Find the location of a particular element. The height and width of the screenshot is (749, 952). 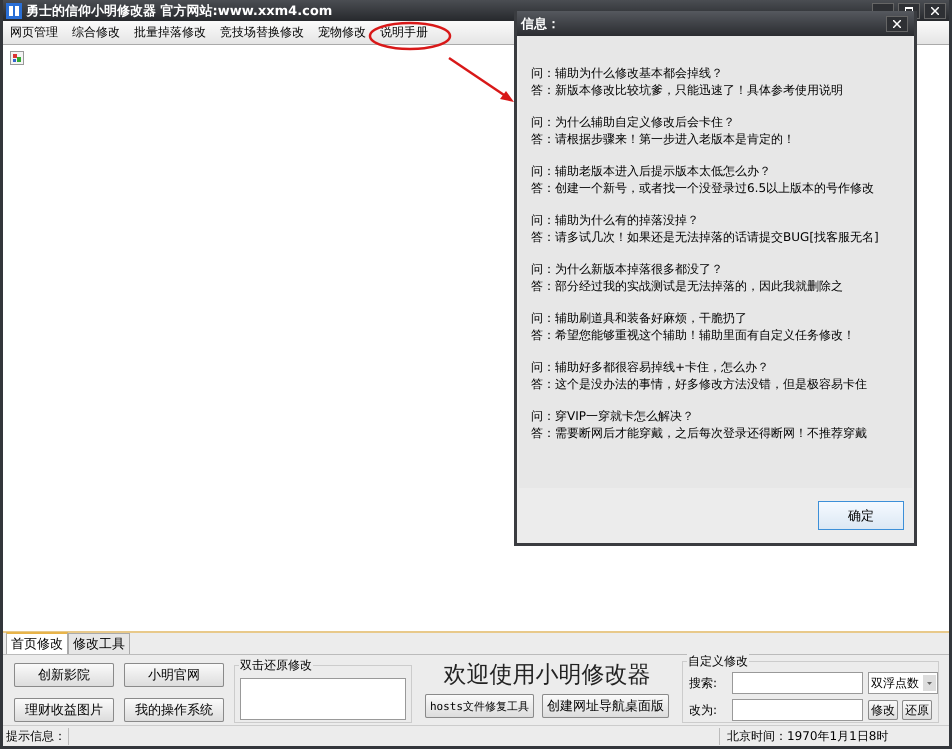

answer-text: 答：需要断网后才能穿戴，之后每次登录还得断网！不推荐穿戴 is located at coordinates (699, 433).